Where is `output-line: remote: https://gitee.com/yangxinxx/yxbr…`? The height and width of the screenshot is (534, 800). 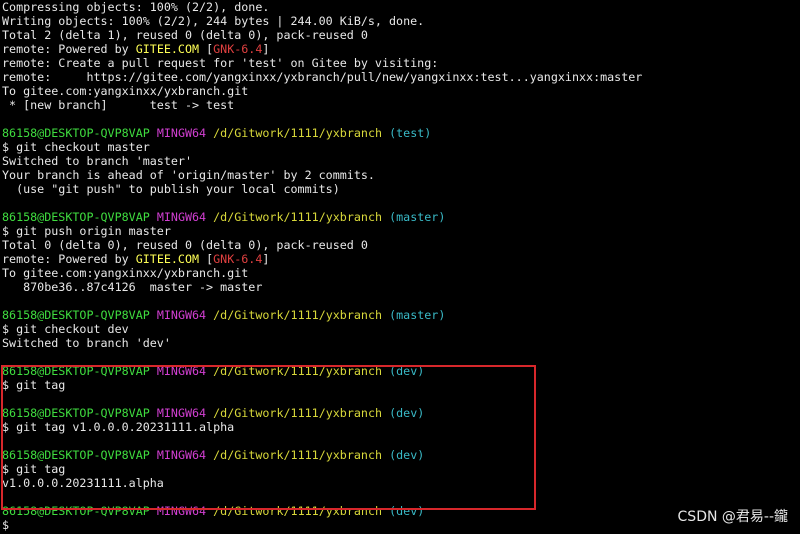 output-line: remote: https://gitee.com/yangxinxx/yxbr… is located at coordinates (322, 77).